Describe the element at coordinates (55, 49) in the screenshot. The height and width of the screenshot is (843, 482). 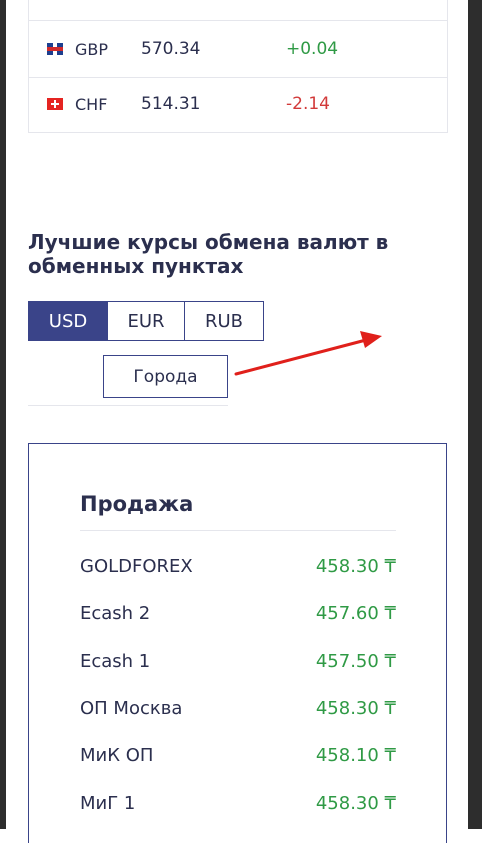
I see `gb-flag-icon` at that location.